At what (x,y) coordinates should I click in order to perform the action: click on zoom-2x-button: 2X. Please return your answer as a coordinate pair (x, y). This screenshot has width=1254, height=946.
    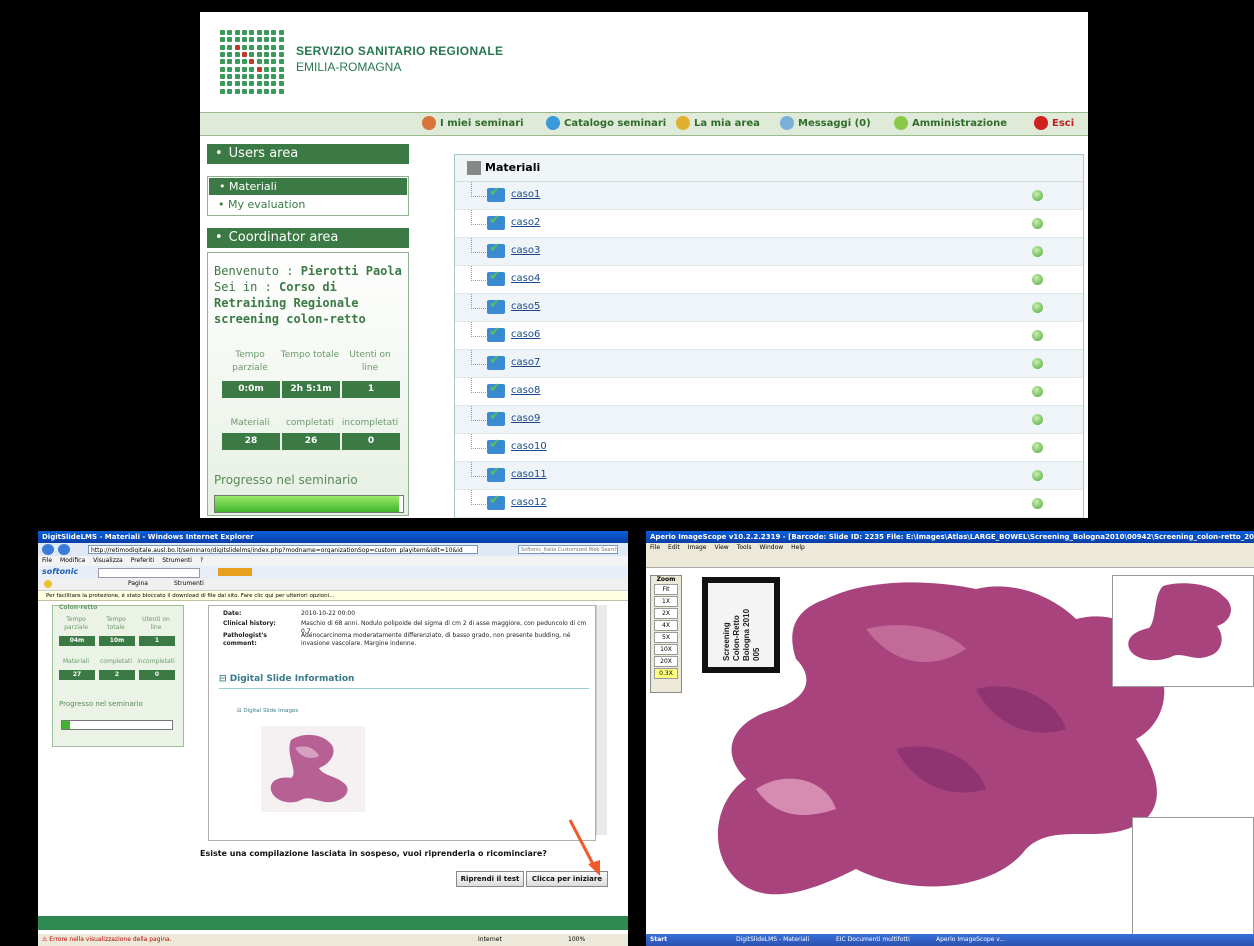
    Looking at the image, I should click on (666, 613).